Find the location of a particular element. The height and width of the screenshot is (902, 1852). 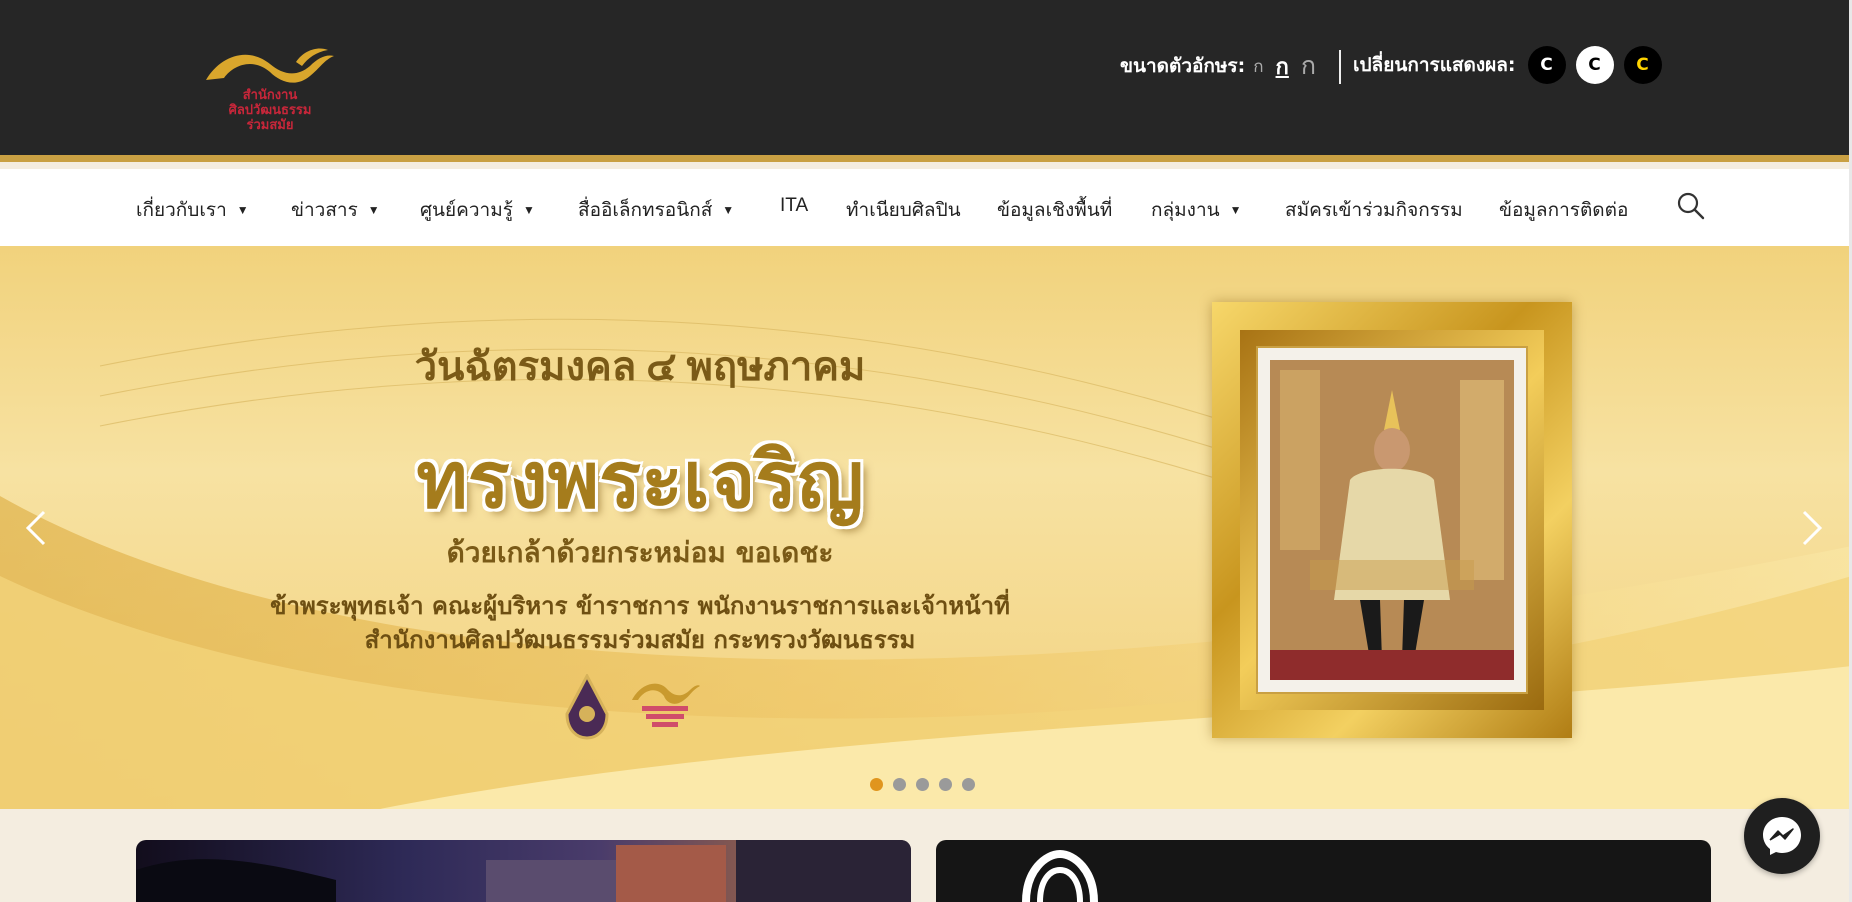

royal-portrait-image is located at coordinates (1392, 520).